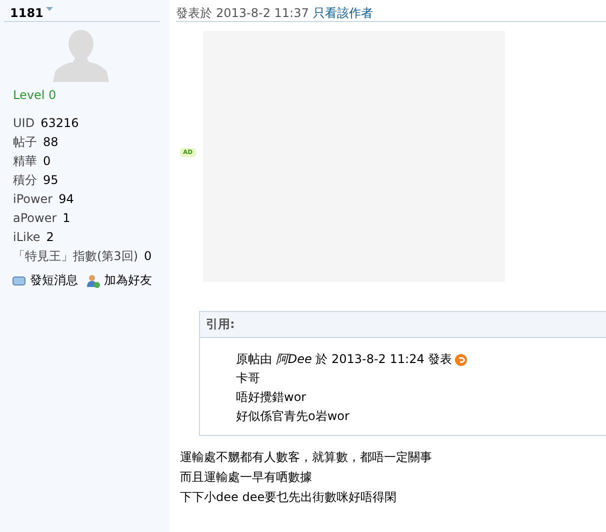 This screenshot has width=606, height=532. Describe the element at coordinates (194, 13) in the screenshot. I see `posted-label: 發表於` at that location.